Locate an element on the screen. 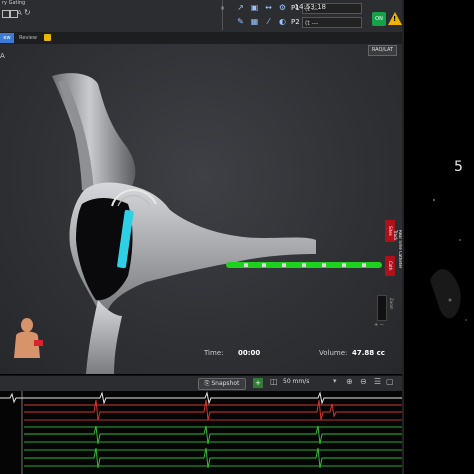 This screenshot has height=474, width=474. layers-icon: ▣ is located at coordinates (254, 7).